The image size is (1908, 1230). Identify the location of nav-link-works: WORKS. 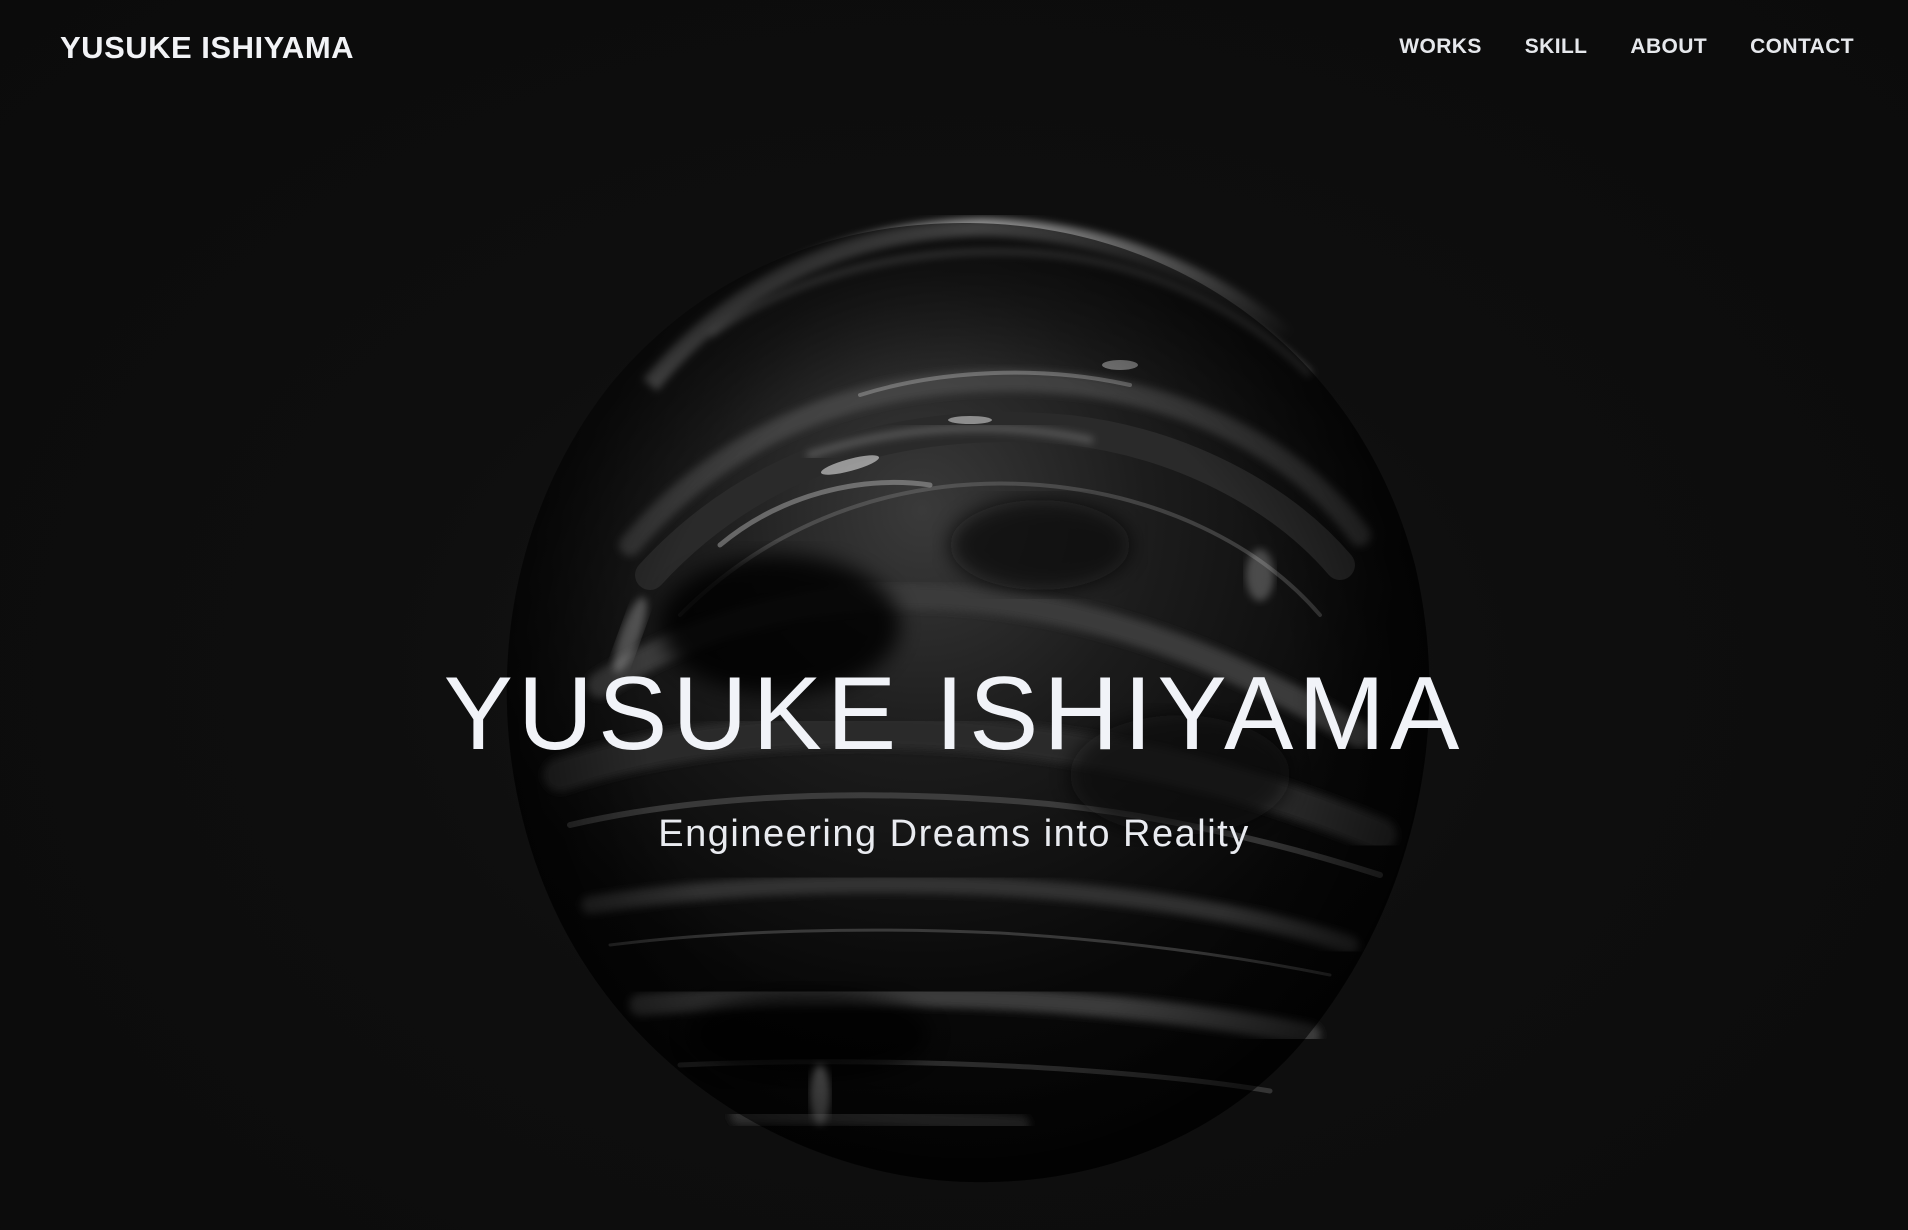
(1440, 47).